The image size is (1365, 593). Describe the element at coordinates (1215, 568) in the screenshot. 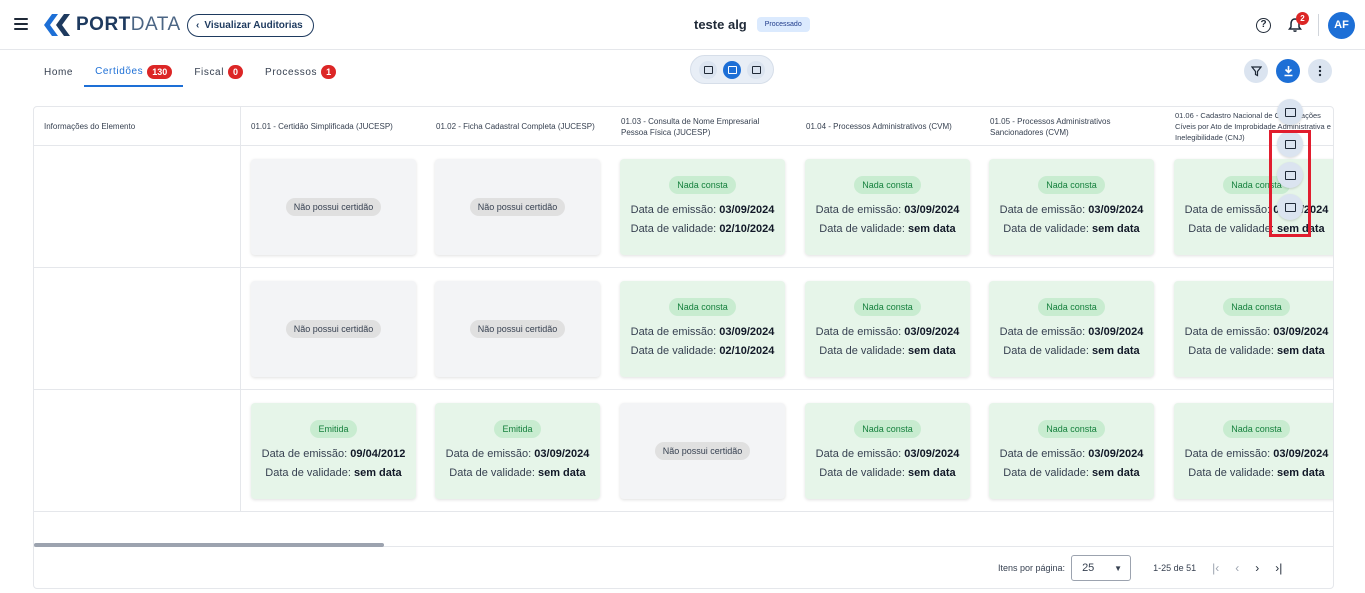

I see `first-page-icon: |‹` at that location.